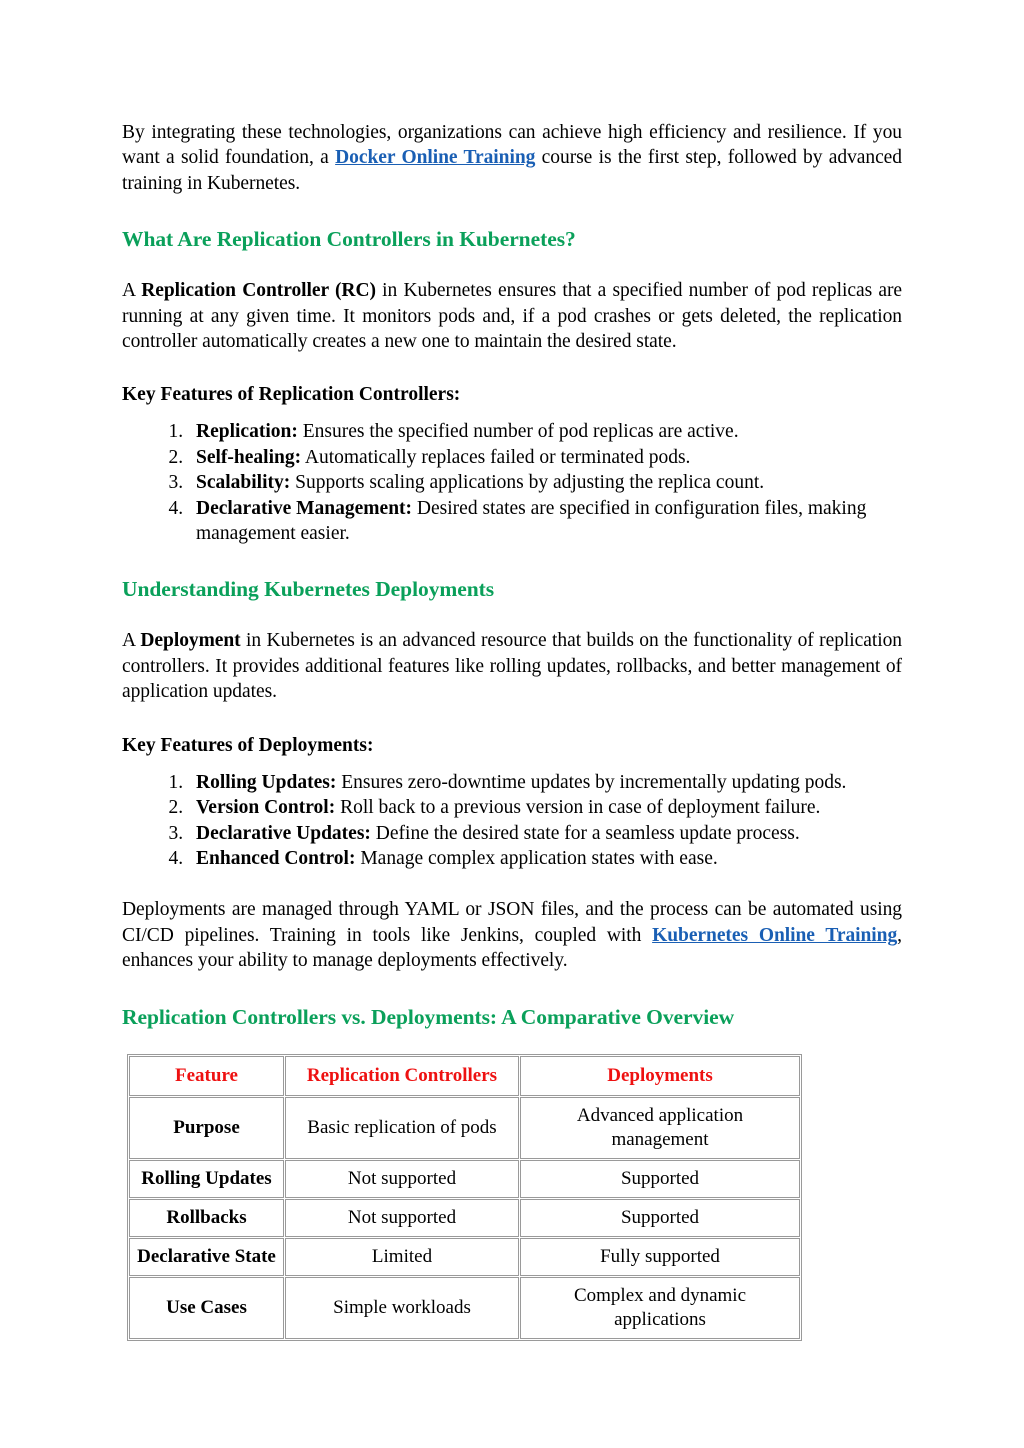 The width and height of the screenshot is (1024, 1448). What do you see at coordinates (206, 1217) in the screenshot?
I see `table-cell-feature: Rollbacks` at bounding box center [206, 1217].